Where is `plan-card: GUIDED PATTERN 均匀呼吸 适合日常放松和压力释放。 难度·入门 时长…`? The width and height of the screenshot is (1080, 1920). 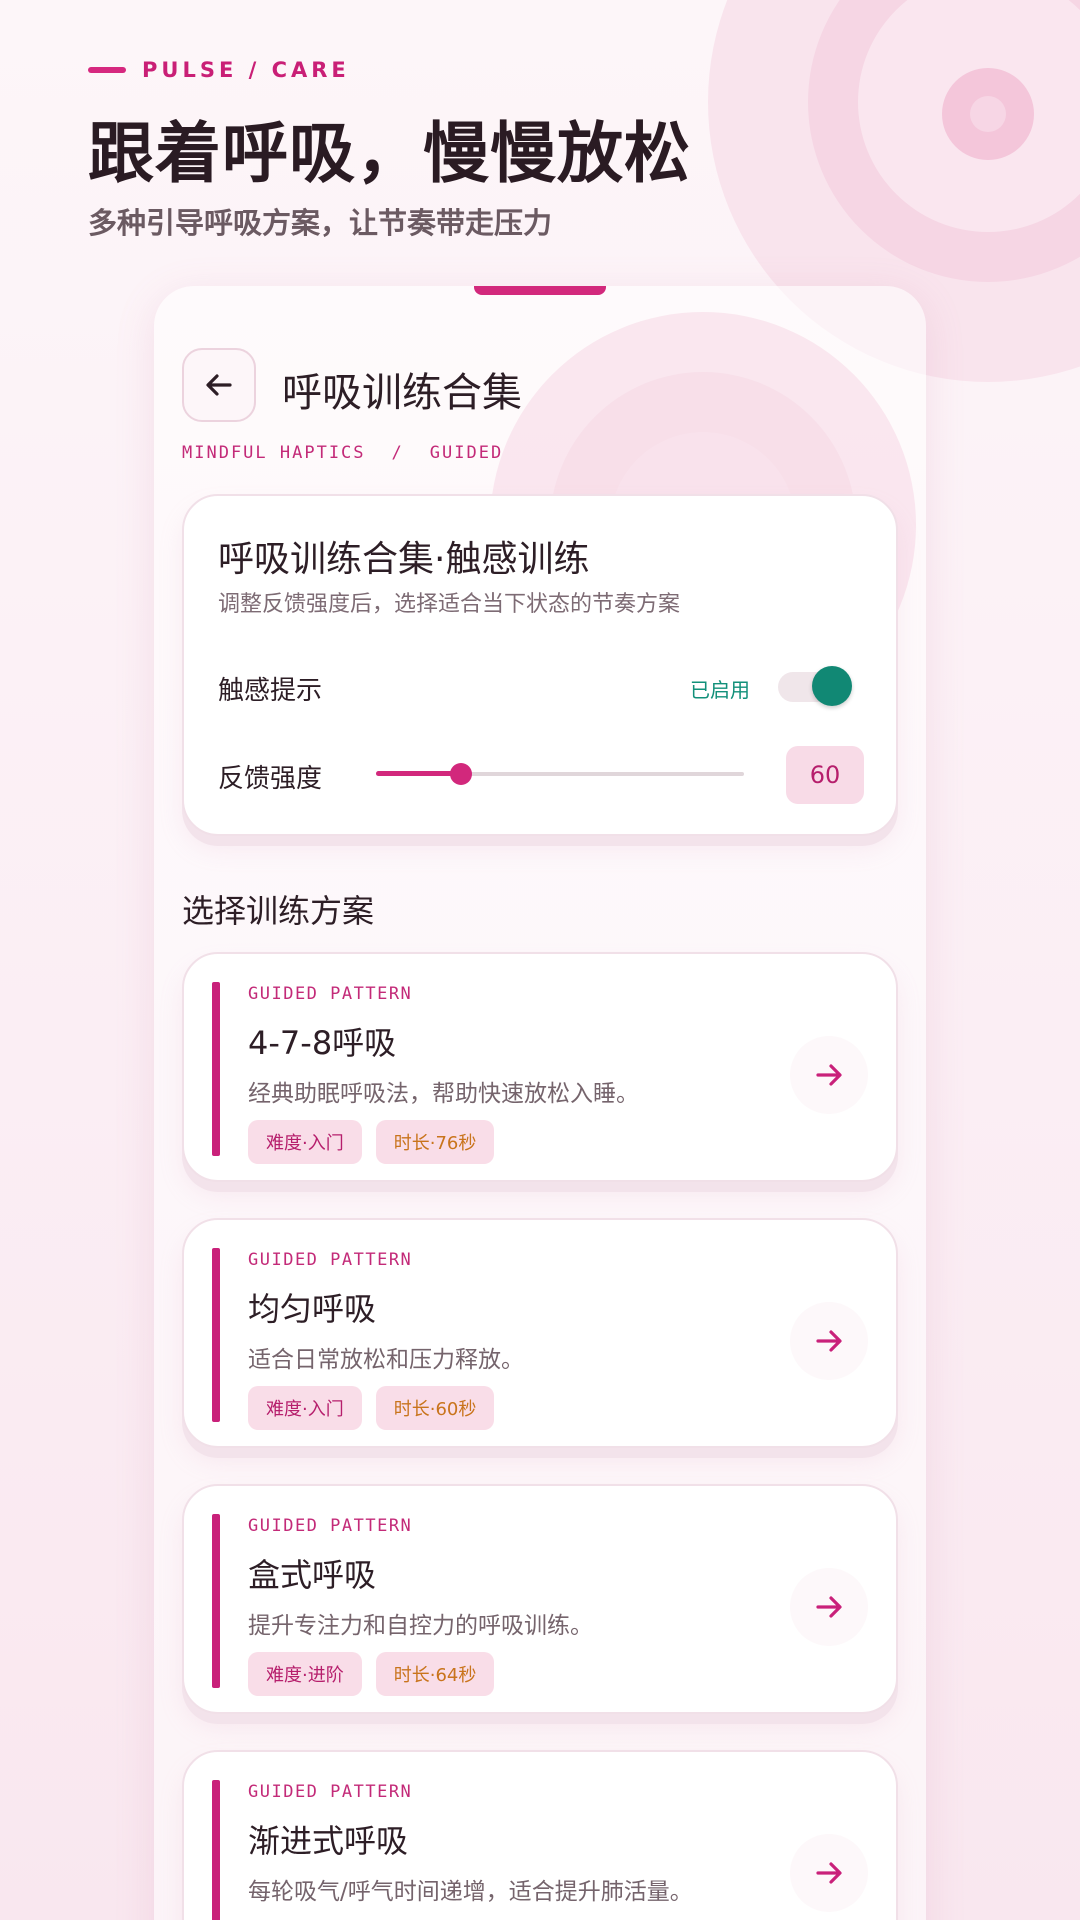
plan-card: GUIDED PATTERN 均匀呼吸 适合日常放松和压力释放。 难度·入门 时长… is located at coordinates (540, 1333).